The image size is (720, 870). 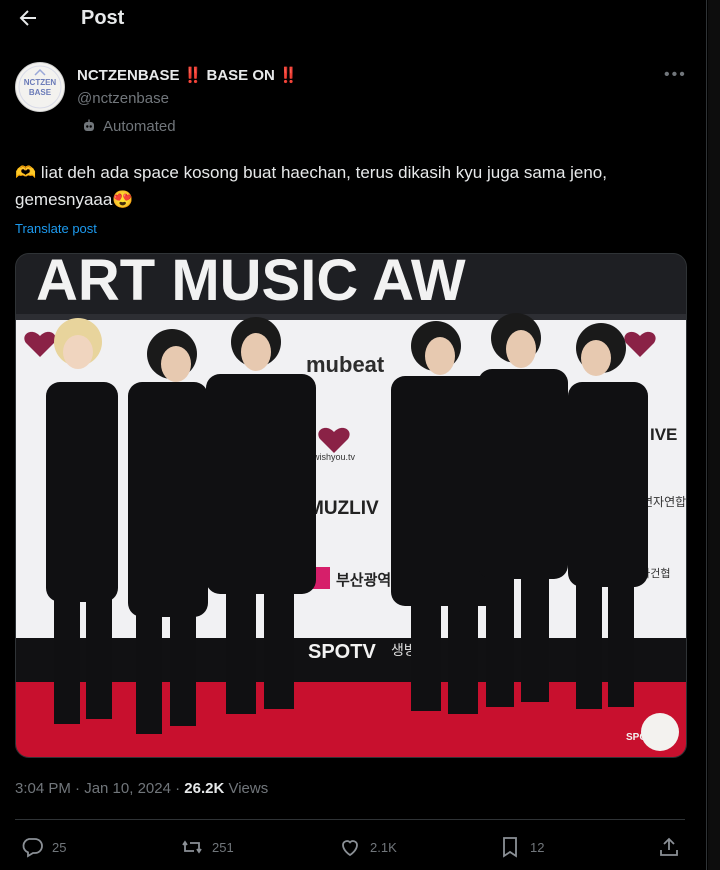 What do you see at coordinates (207, 847) in the screenshot?
I see `repost-button: 251` at bounding box center [207, 847].